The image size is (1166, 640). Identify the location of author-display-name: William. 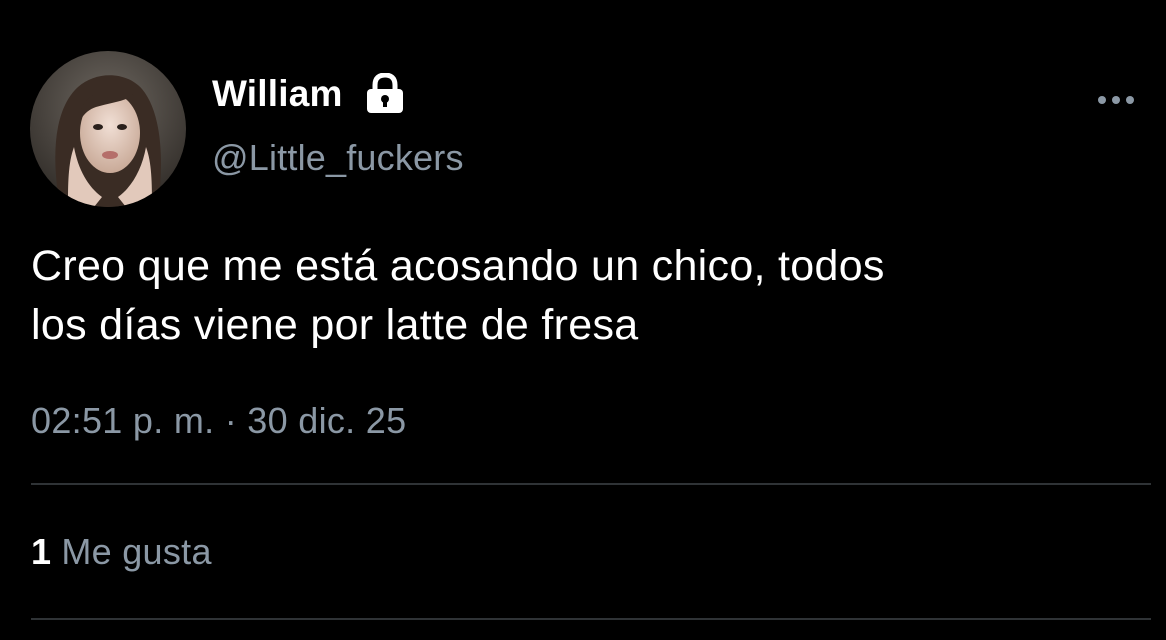
(277, 94).